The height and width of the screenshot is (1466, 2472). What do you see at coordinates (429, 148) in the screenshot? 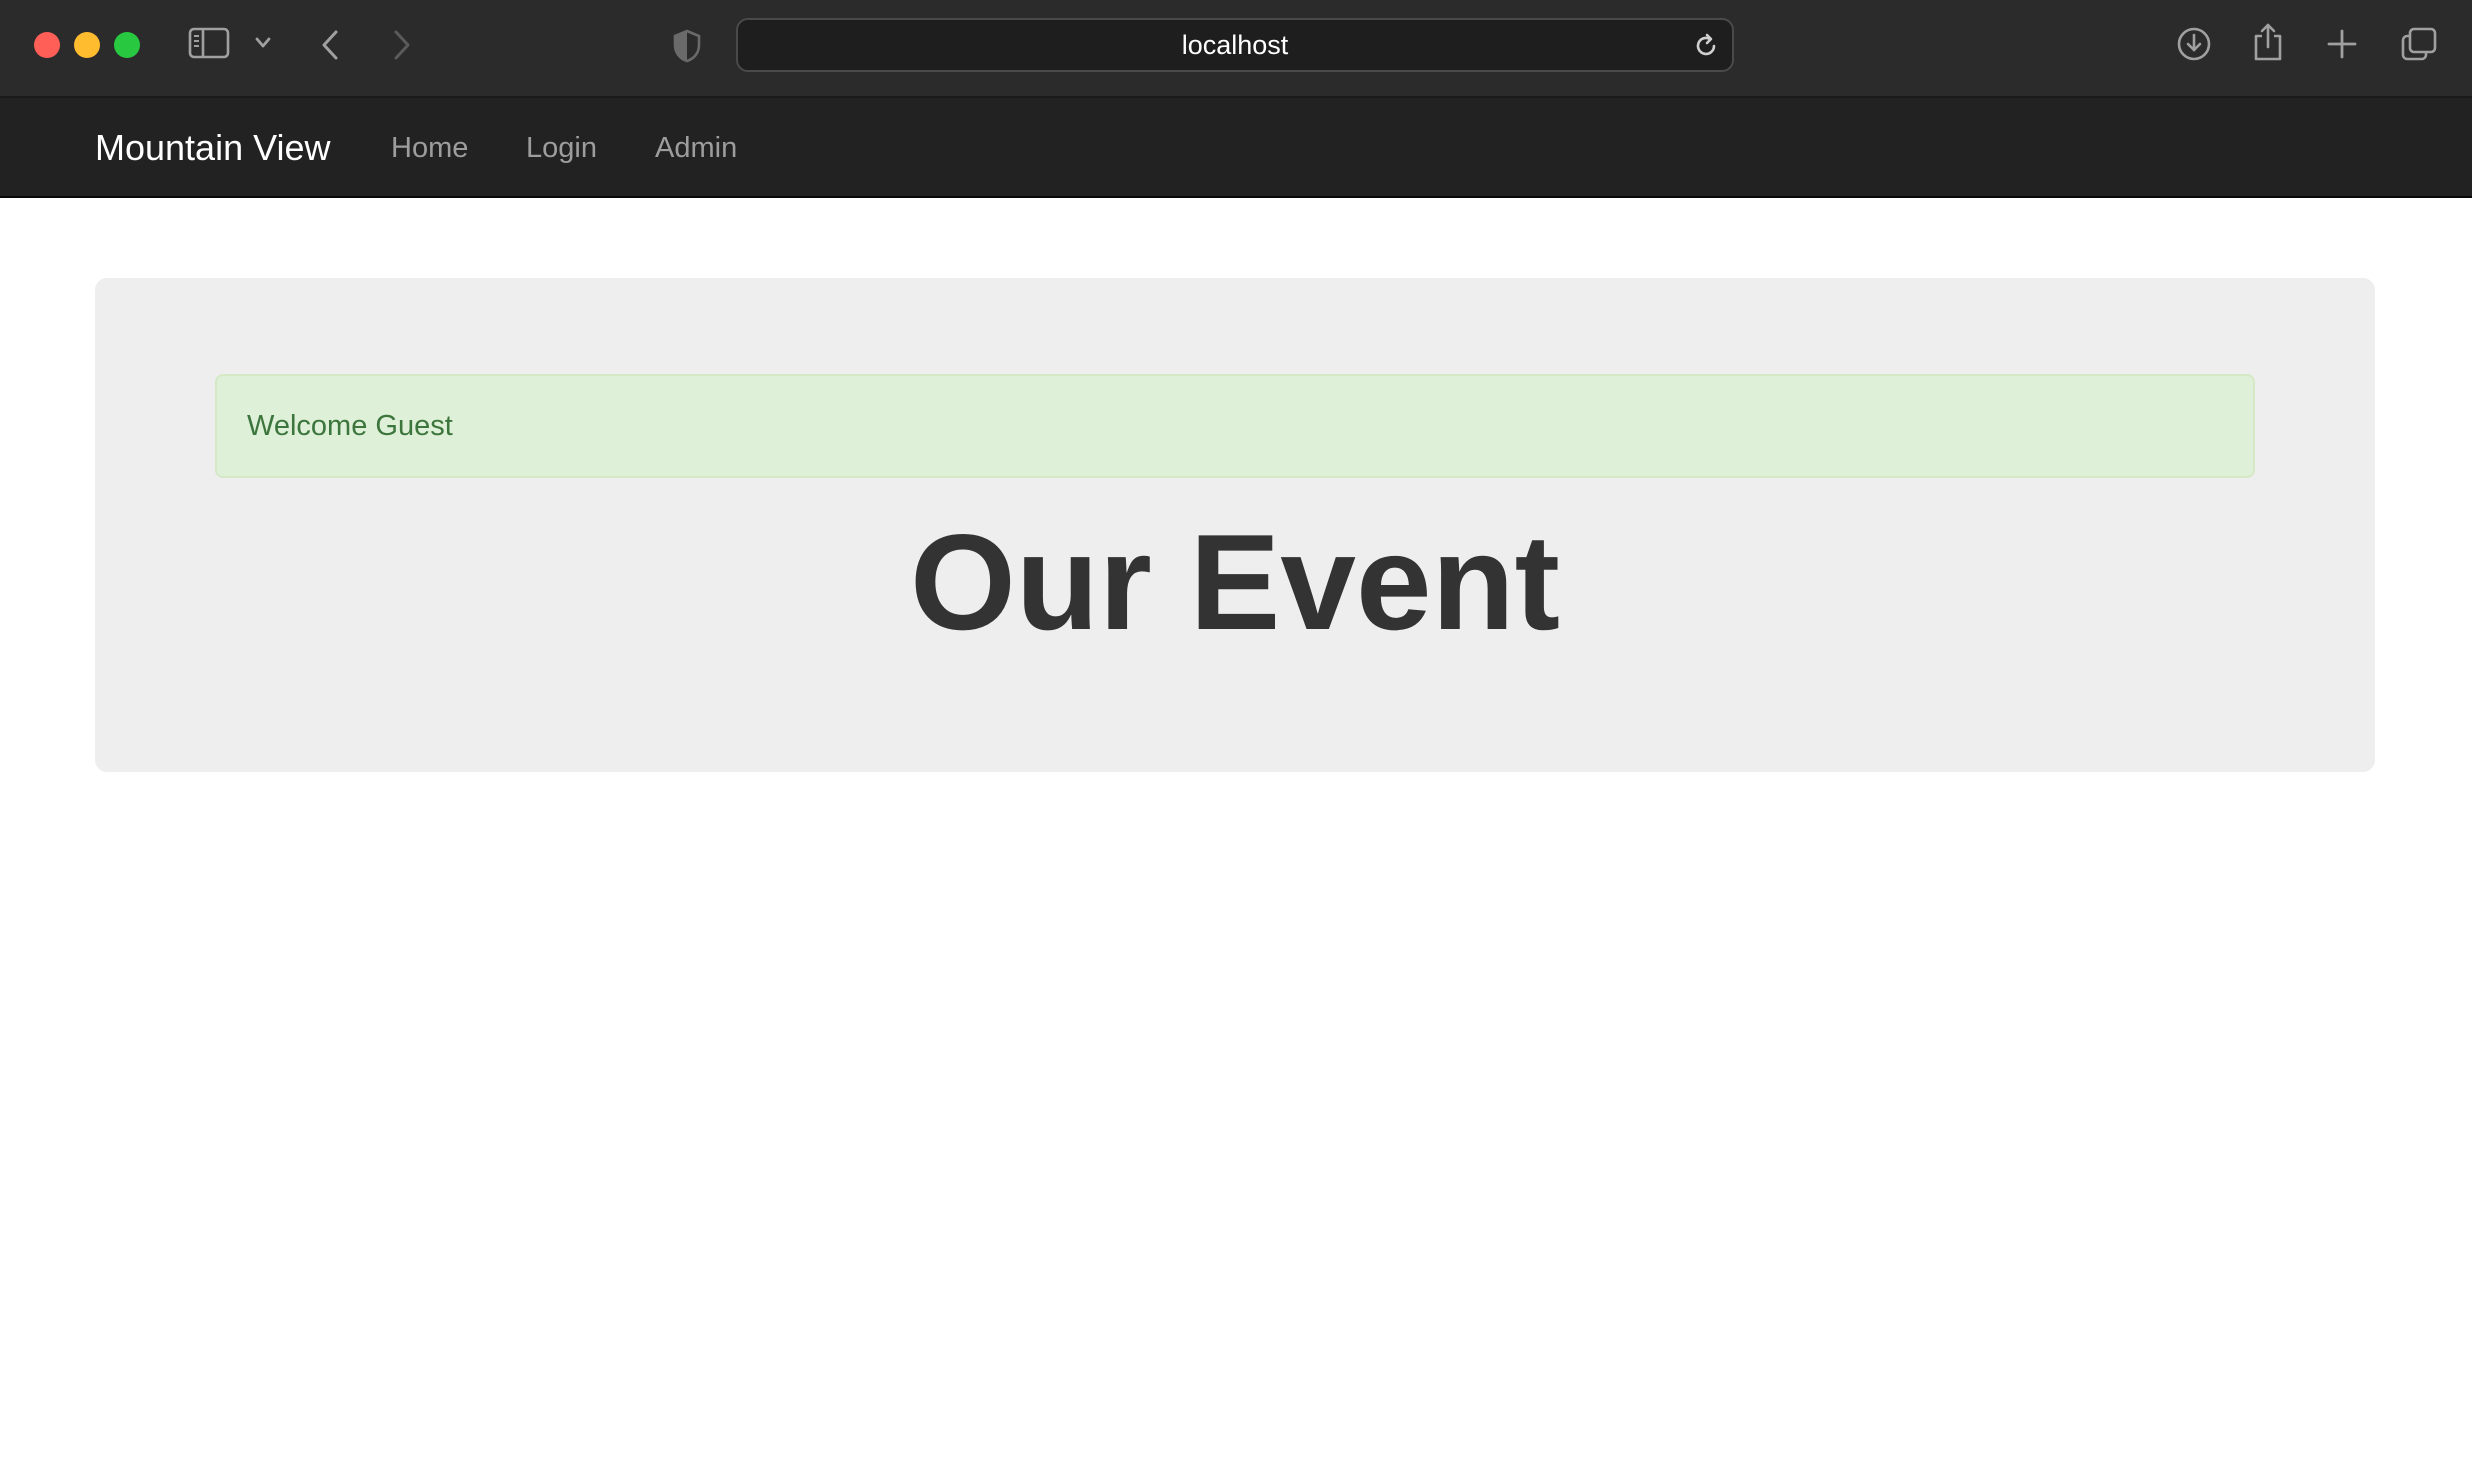
I see `nav-link-home: Home` at bounding box center [429, 148].